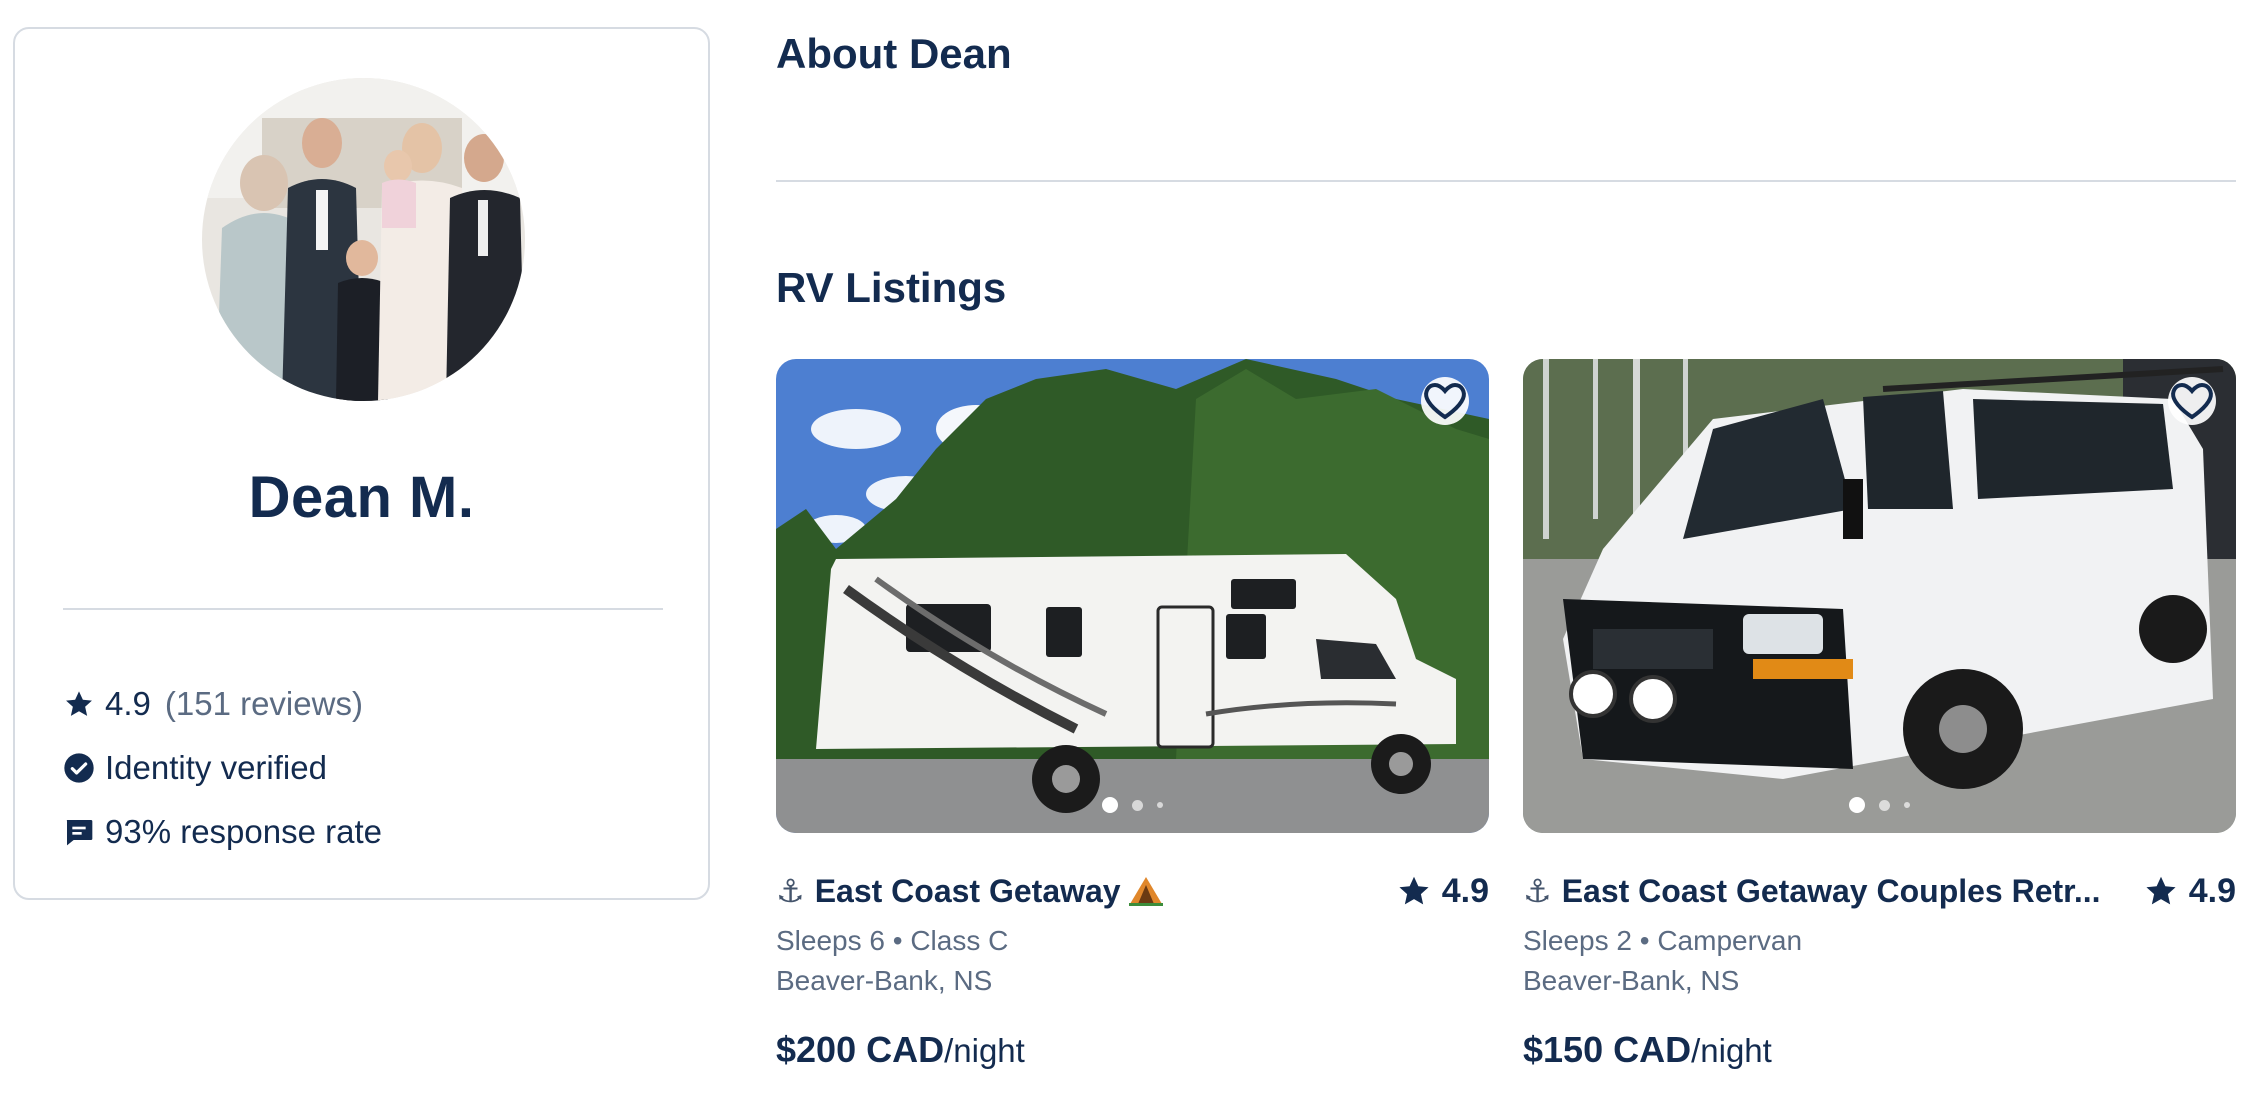 This screenshot has height=1104, width=2264. What do you see at coordinates (128, 703) in the screenshot?
I see `host-rating-value: 4.9` at bounding box center [128, 703].